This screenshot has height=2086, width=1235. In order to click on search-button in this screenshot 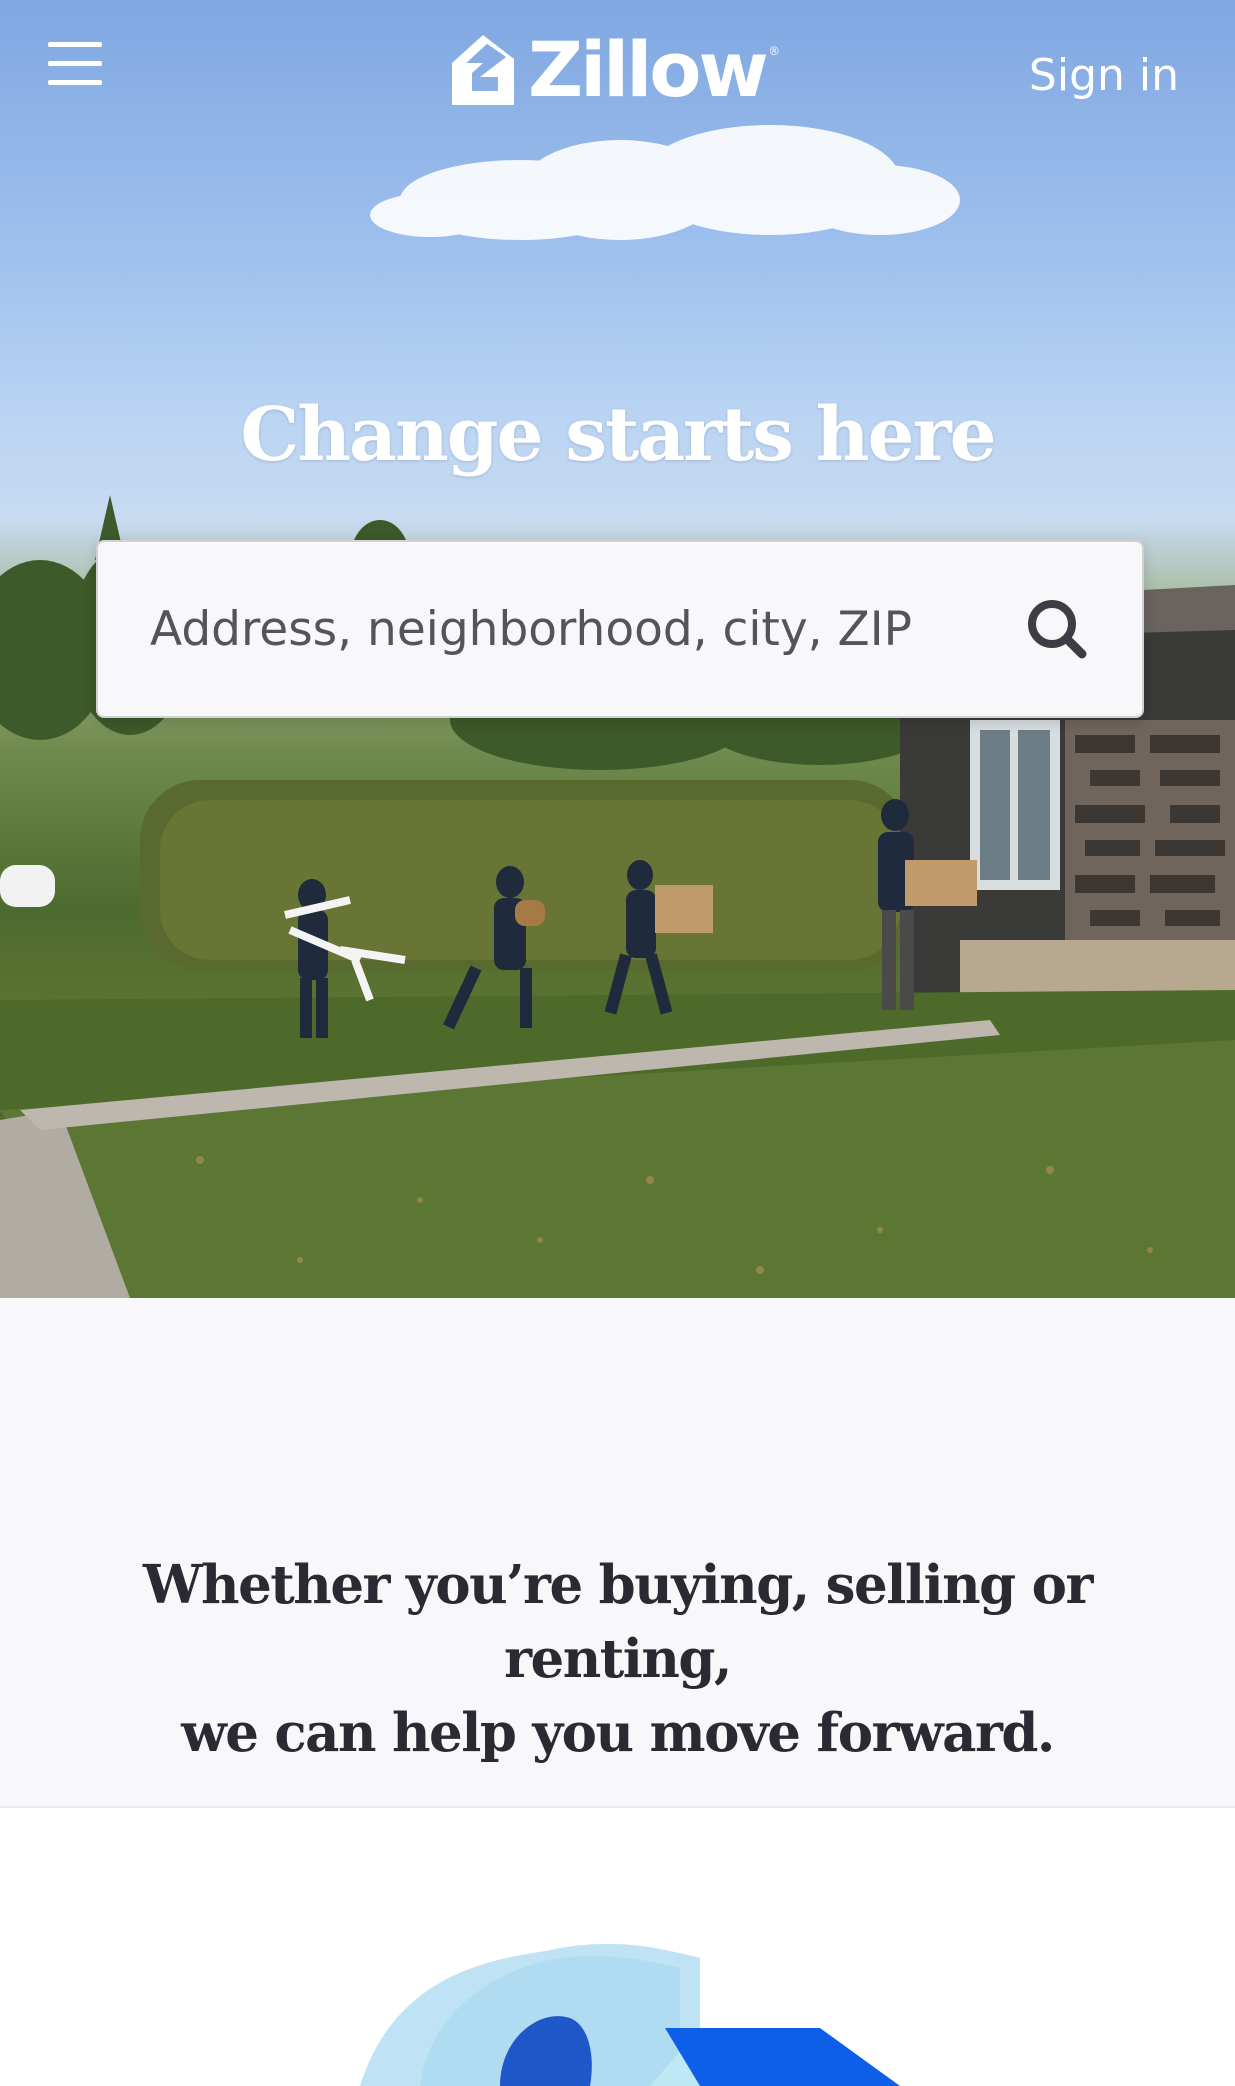, I will do `click(1057, 629)`.